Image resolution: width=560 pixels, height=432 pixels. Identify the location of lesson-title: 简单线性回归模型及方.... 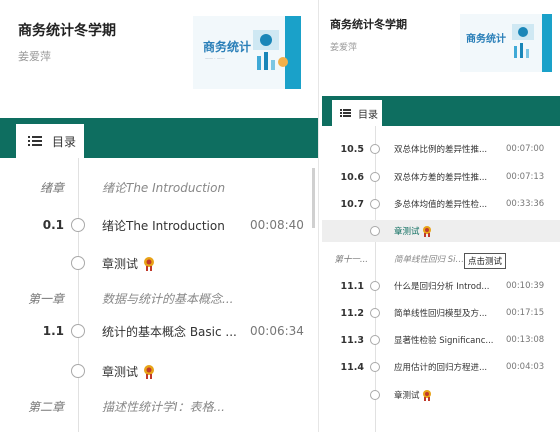
(444, 313).